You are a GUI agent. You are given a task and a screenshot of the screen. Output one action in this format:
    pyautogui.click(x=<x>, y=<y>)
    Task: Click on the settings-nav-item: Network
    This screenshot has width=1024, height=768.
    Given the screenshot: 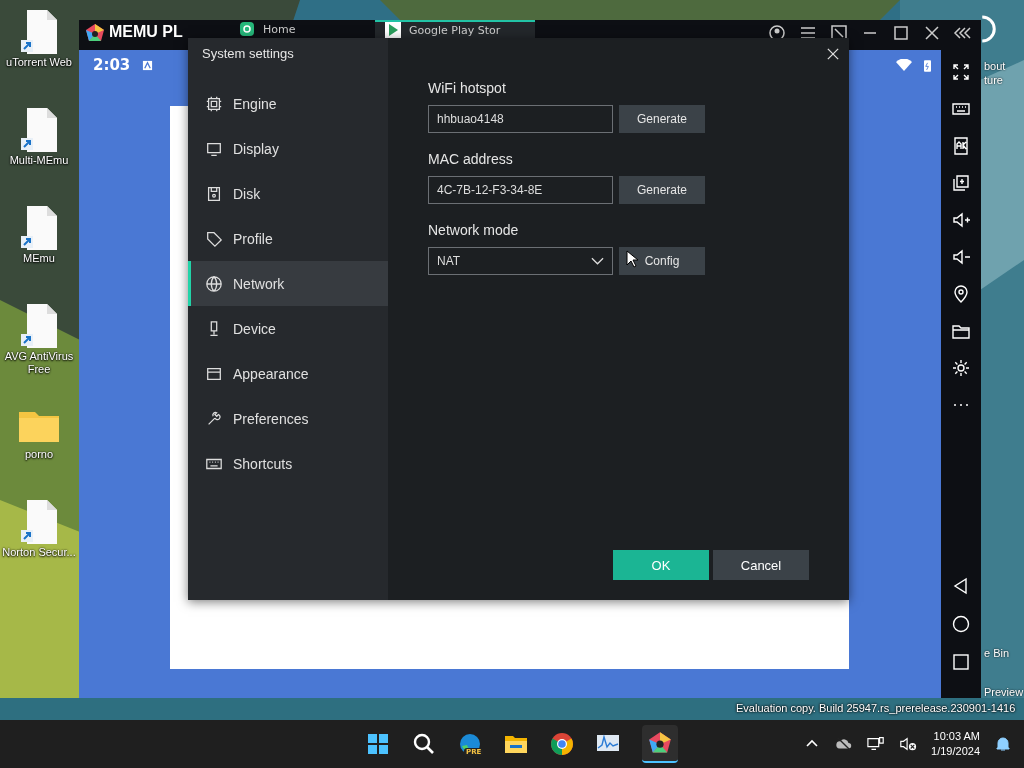 What is the action you would take?
    pyautogui.click(x=288, y=283)
    